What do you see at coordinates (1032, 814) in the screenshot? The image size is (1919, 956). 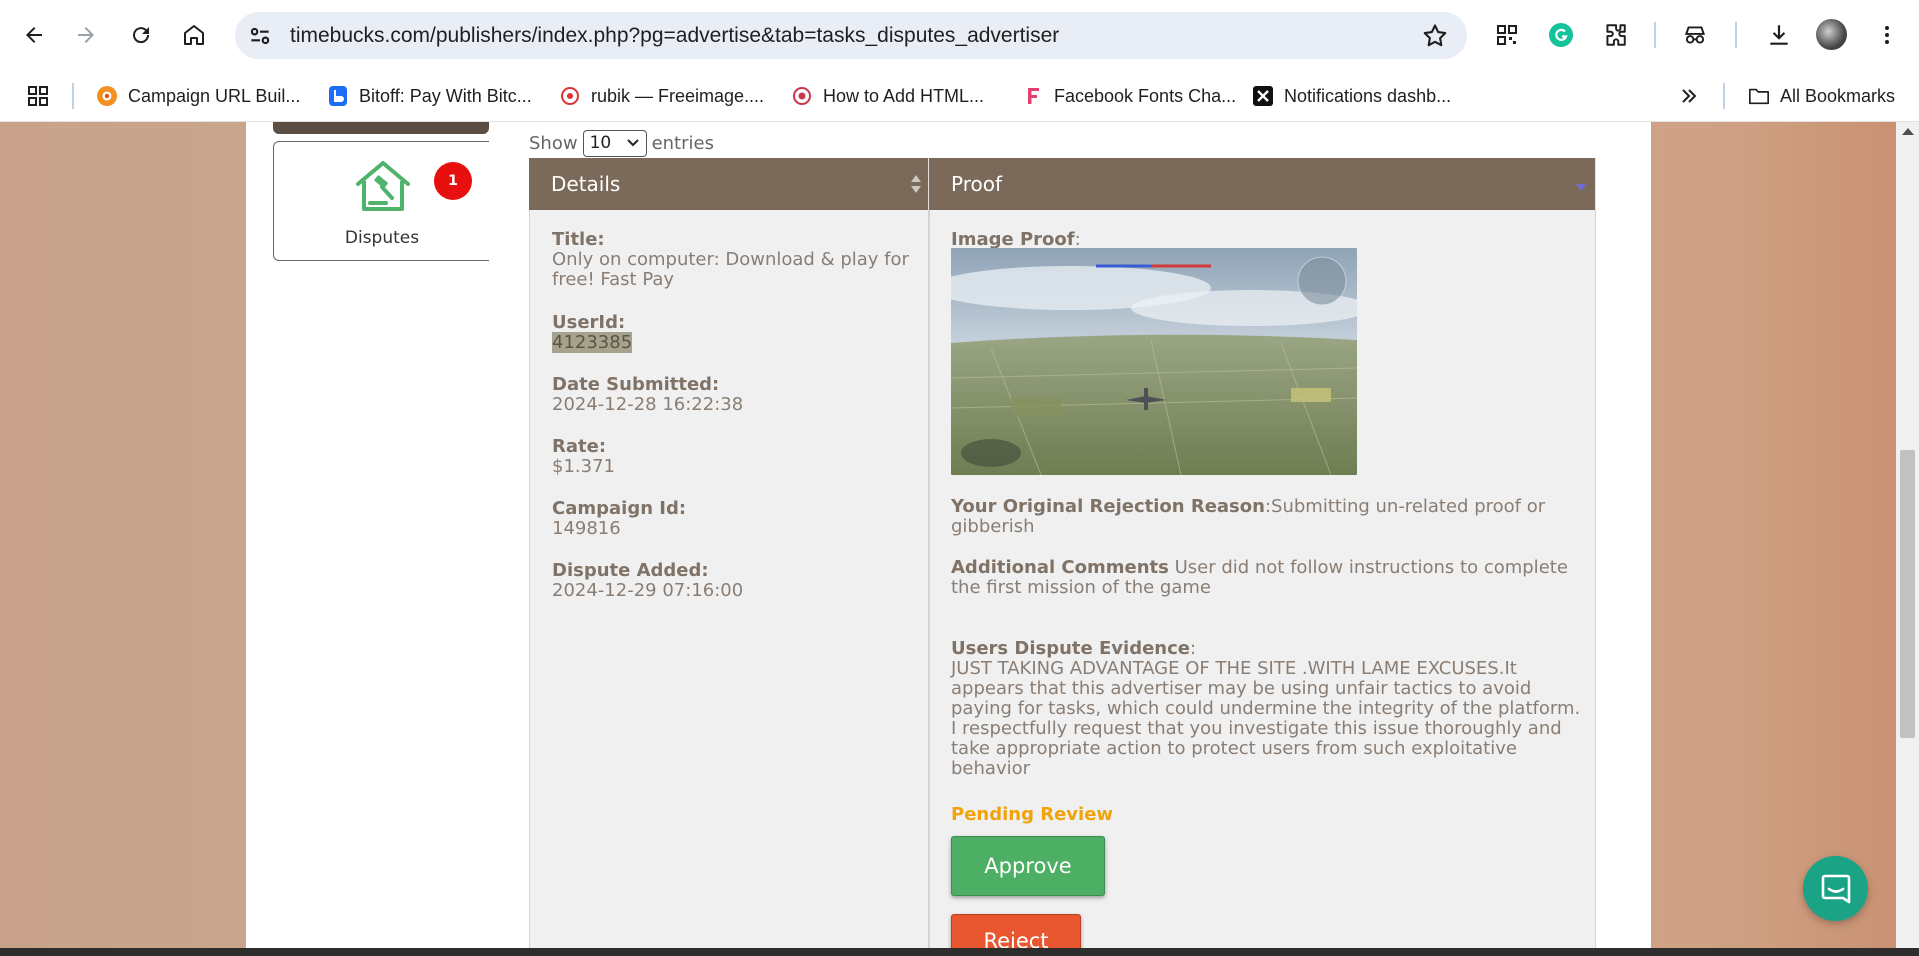 I see `status-badge: Pending Review` at bounding box center [1032, 814].